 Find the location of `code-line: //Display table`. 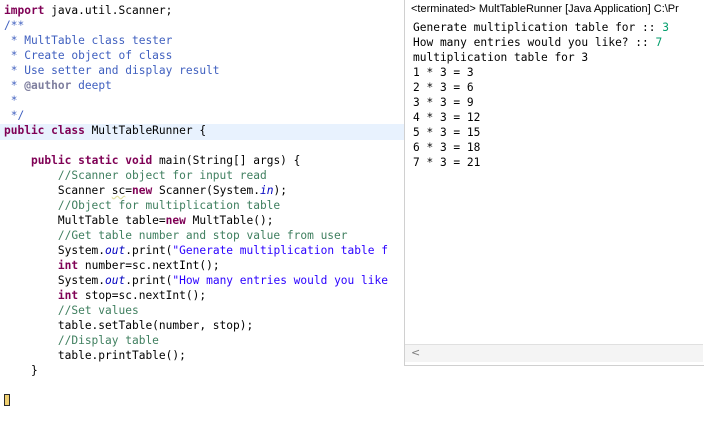

code-line: //Display table is located at coordinates (81, 340).